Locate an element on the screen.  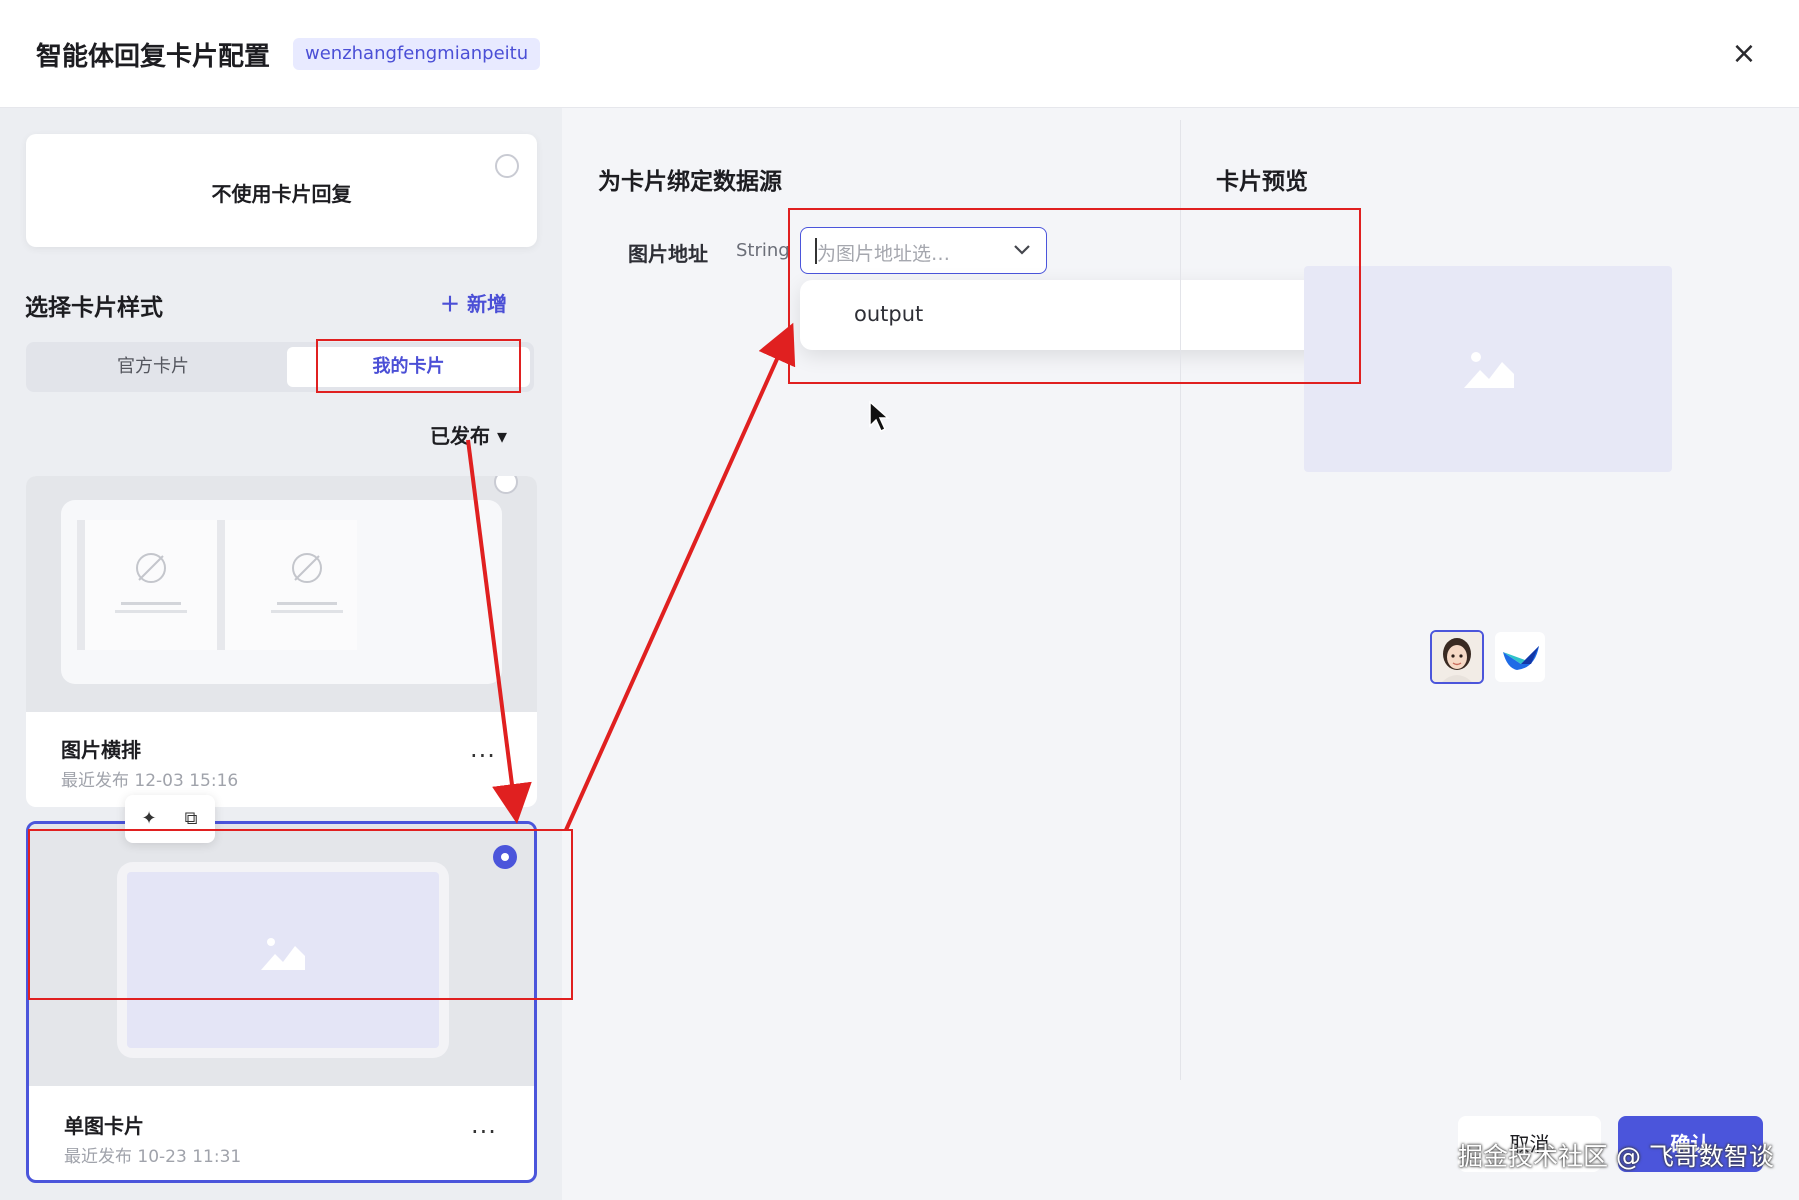
mouse-cursor-icon is located at coordinates (879, 416).